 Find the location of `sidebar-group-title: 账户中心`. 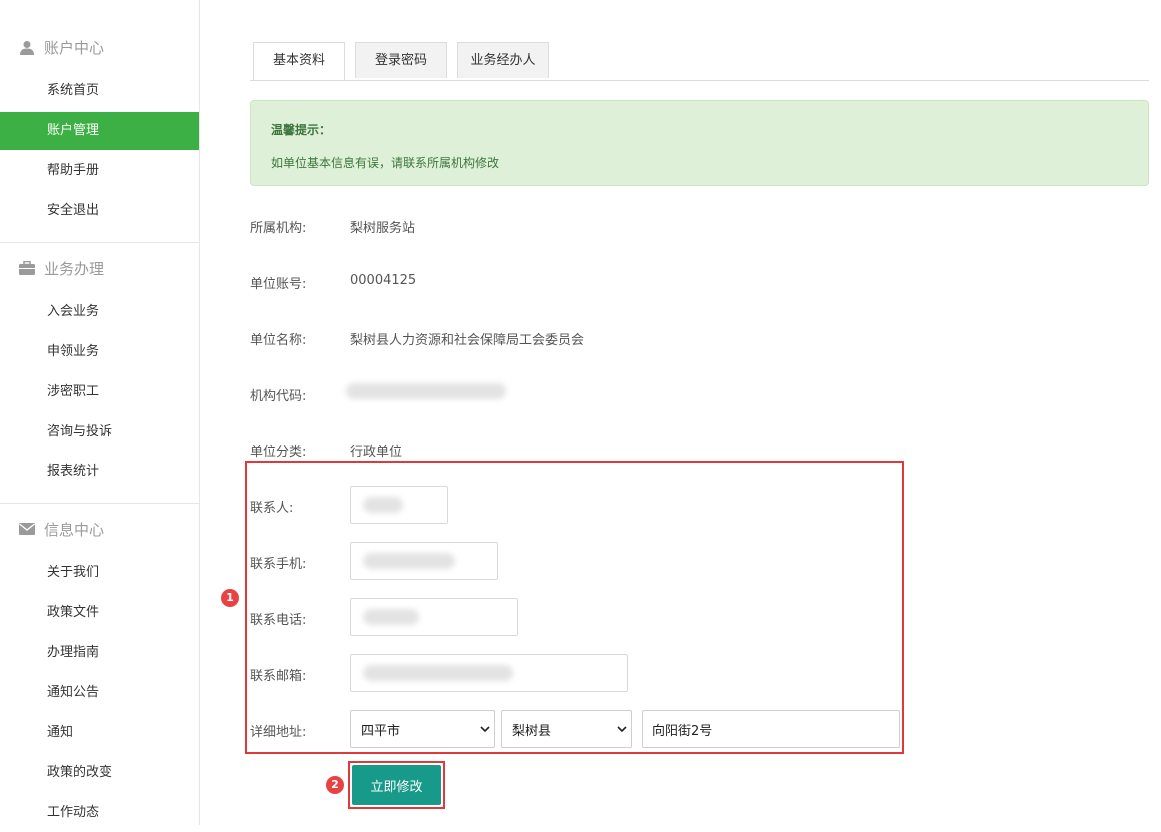

sidebar-group-title: 账户中心 is located at coordinates (74, 47).